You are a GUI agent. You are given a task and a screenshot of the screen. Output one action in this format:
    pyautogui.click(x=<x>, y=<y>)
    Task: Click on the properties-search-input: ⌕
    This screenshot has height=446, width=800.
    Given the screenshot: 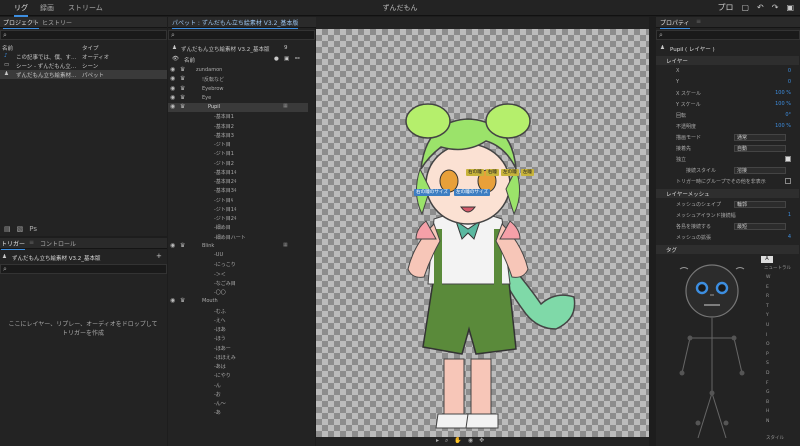 What is the action you would take?
    pyautogui.click(x=728, y=35)
    